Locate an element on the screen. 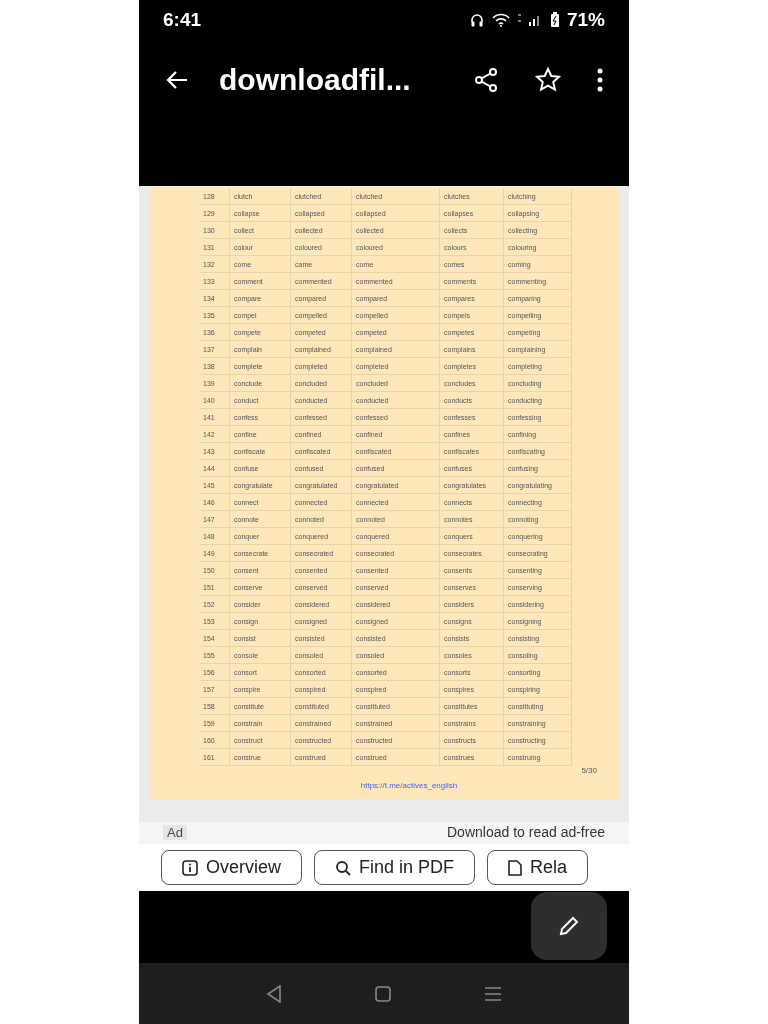  back-icon is located at coordinates (273, 993).